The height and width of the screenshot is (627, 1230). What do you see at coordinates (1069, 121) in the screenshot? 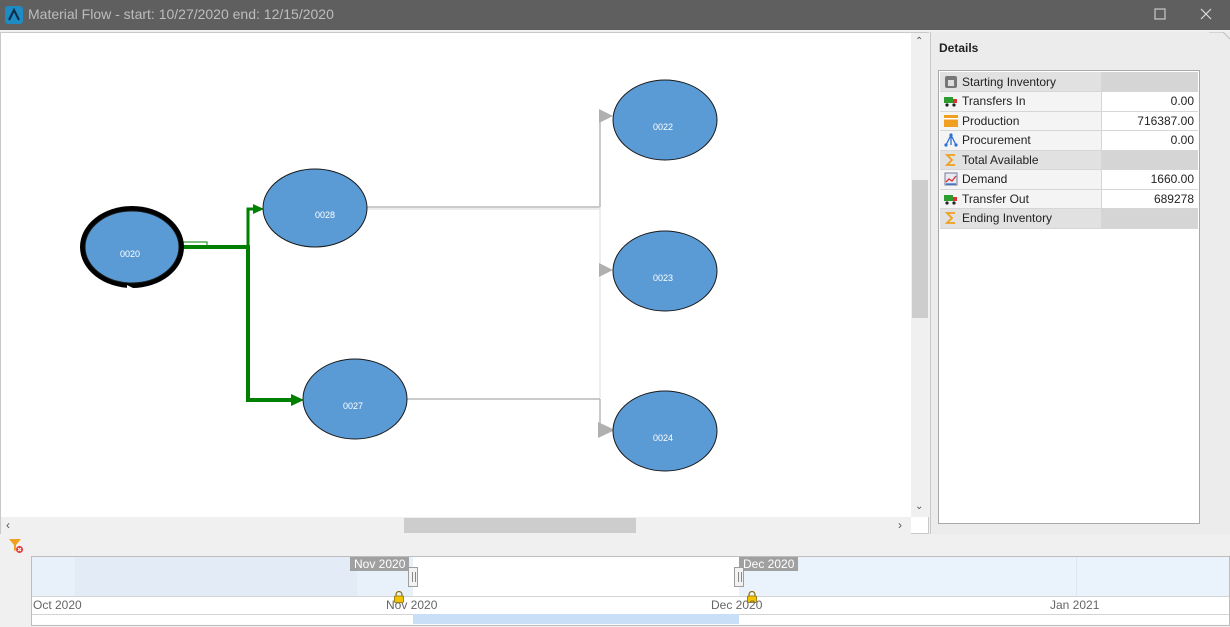
I see `details-row-production: Production 716387.00` at bounding box center [1069, 121].